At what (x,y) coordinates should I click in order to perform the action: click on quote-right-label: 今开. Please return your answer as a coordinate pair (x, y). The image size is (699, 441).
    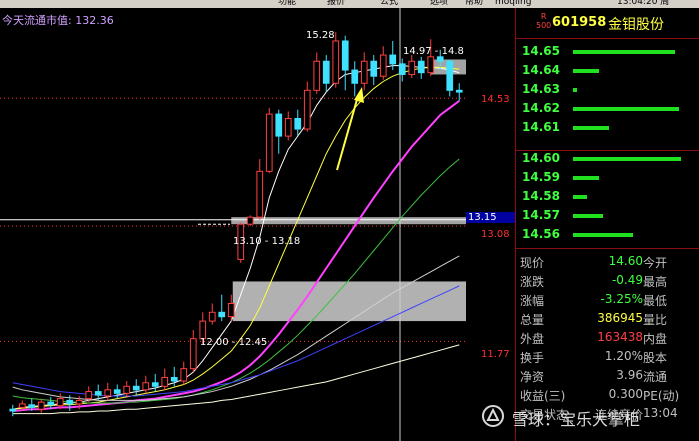
    Looking at the image, I should click on (655, 263).